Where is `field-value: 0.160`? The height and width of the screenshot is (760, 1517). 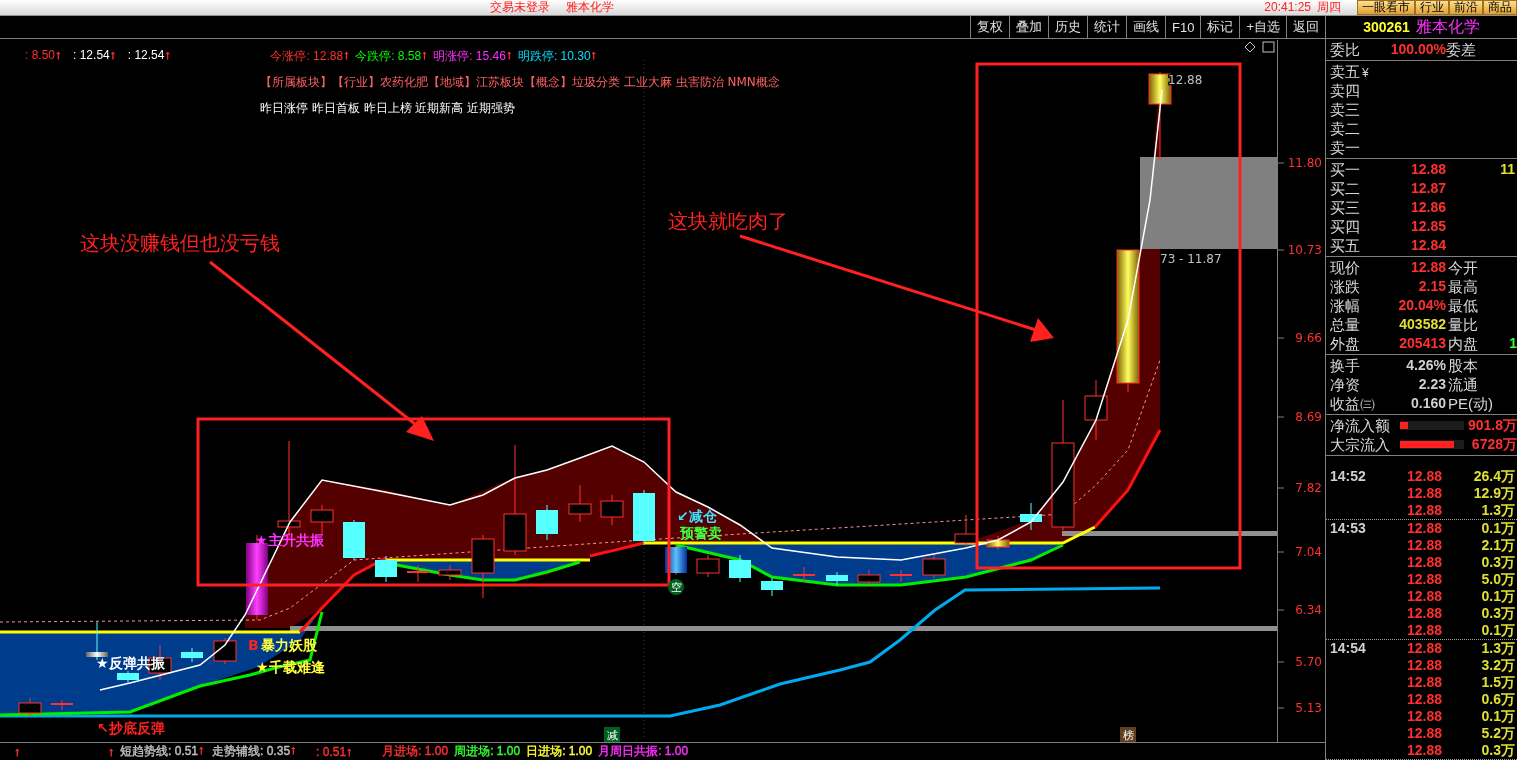
field-value: 0.160 is located at coordinates (1427, 403).